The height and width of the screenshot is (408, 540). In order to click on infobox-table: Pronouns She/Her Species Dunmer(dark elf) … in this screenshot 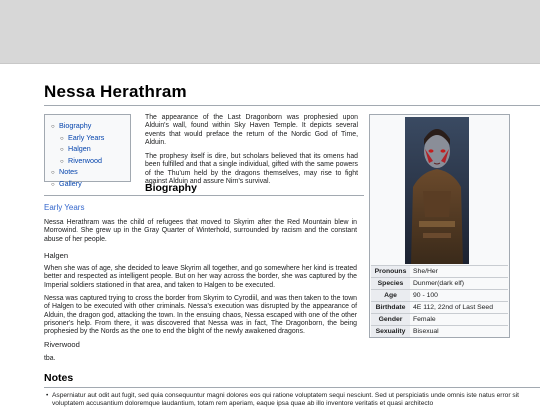, I will do `click(439, 301)`.